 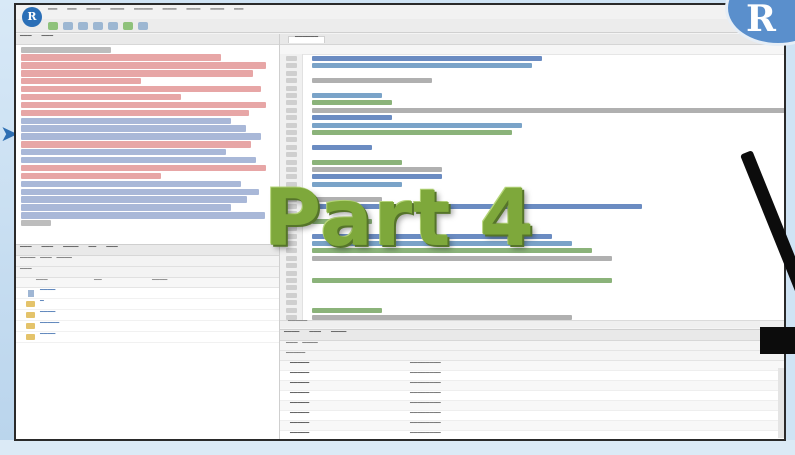 I want to click on environment-scope: ▔▔▔▔▔, so click(x=532, y=356).